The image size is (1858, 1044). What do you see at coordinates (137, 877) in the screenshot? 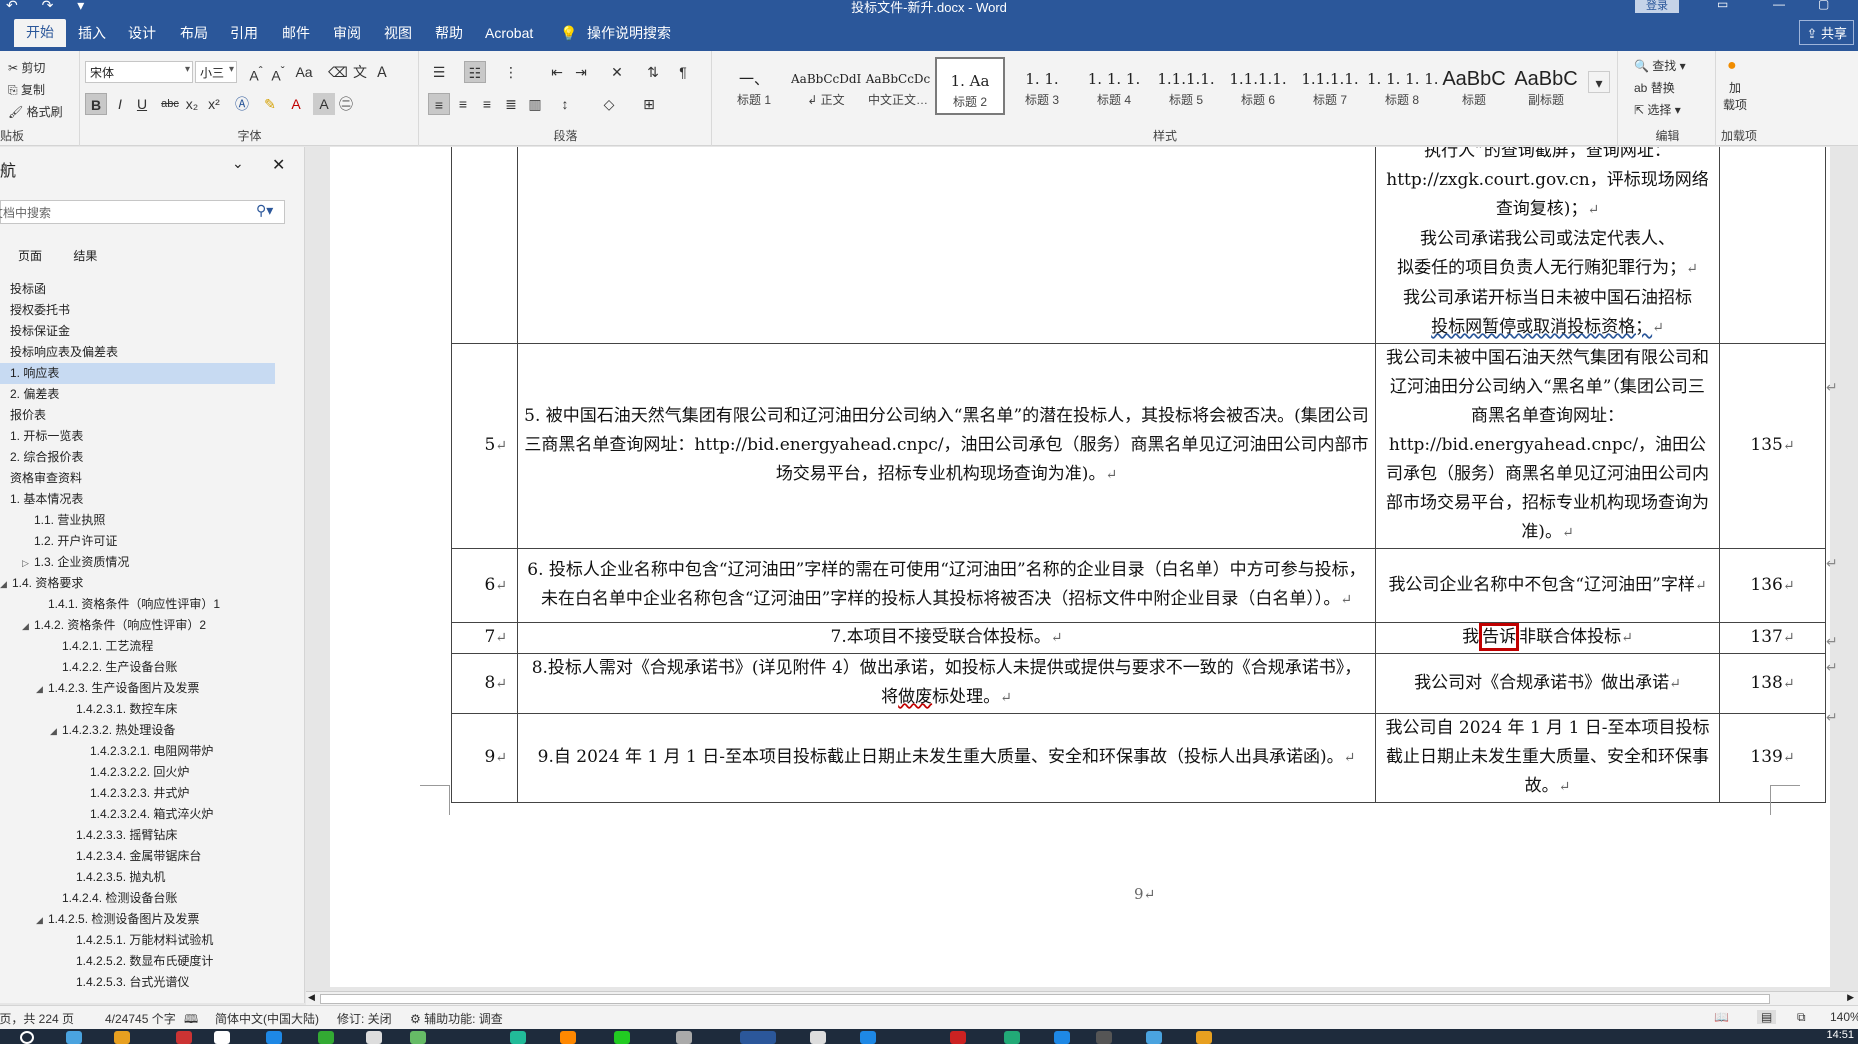
I see `nav-heading-item: 1.4.2.3.5. 抛丸机` at bounding box center [137, 877].